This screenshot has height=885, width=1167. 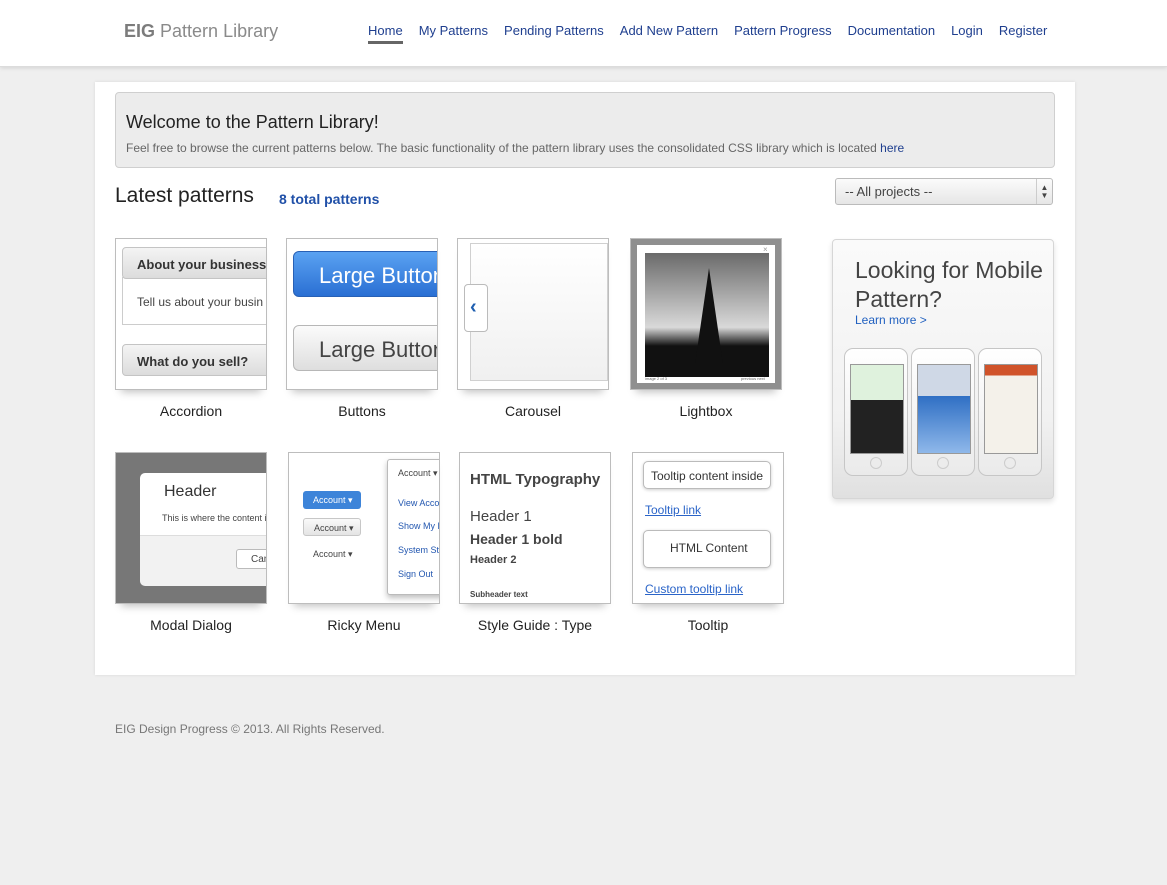 I want to click on type-h1: Header 1, so click(x=501, y=516).